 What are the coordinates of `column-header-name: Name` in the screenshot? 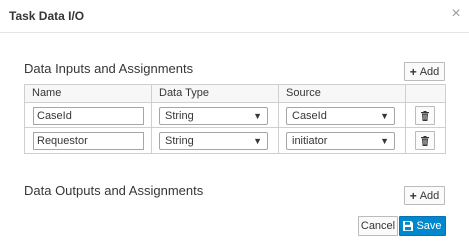 It's located at (47, 93).